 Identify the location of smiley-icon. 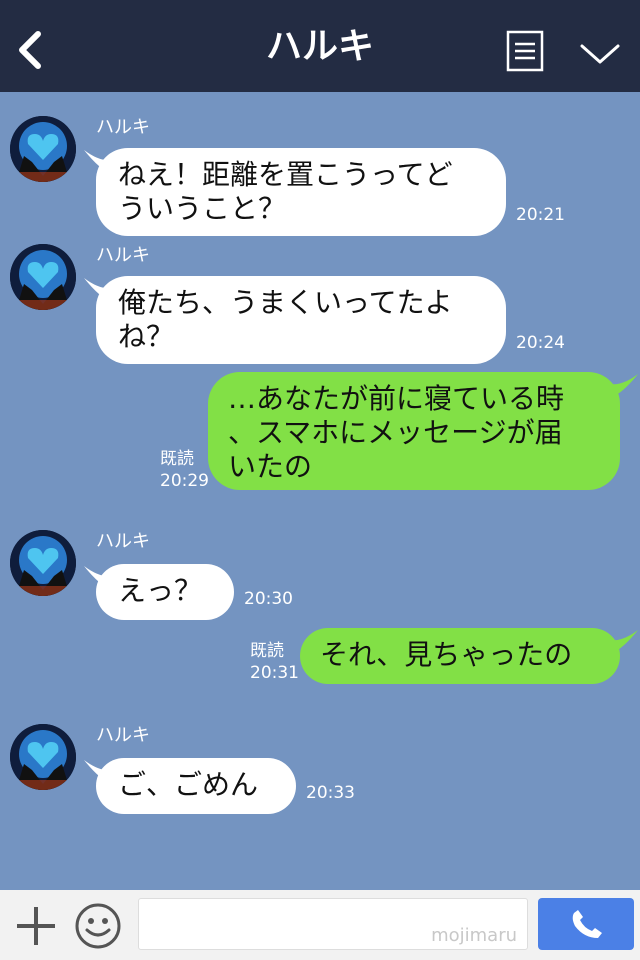
(98, 926).